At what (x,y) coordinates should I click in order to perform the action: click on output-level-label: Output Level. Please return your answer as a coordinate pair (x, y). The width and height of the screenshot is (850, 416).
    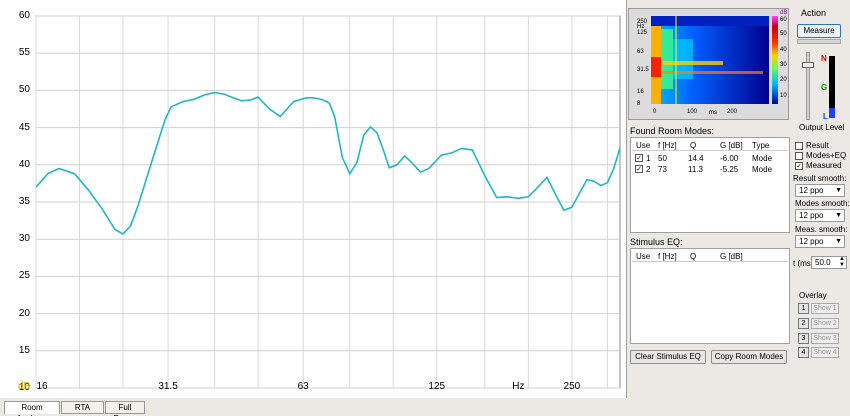
    Looking at the image, I should click on (822, 127).